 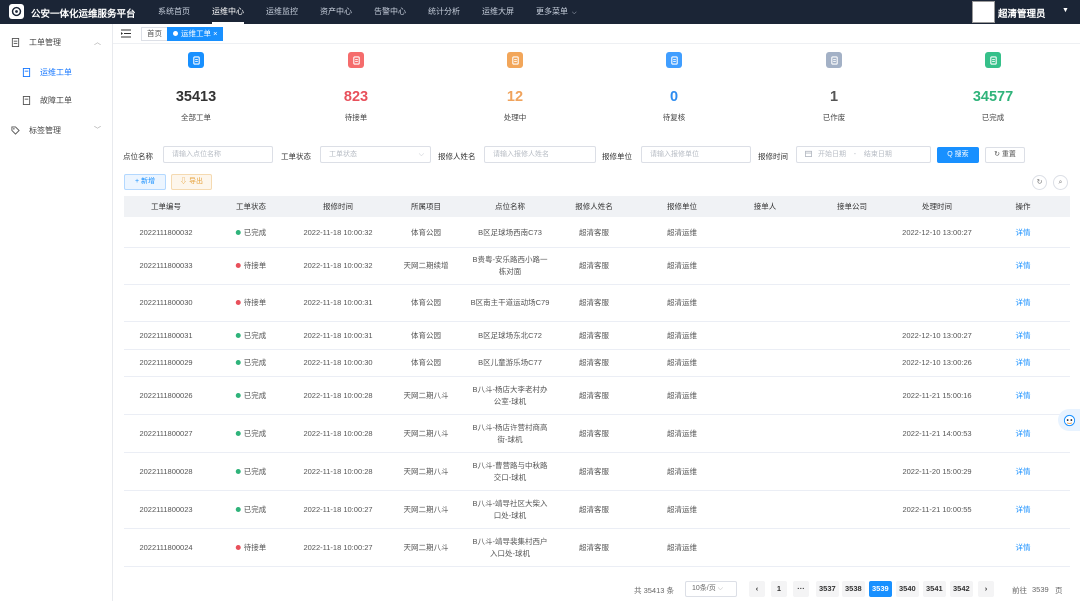 What do you see at coordinates (166, 509) in the screenshot?
I see `id-cell: 2022111800023` at bounding box center [166, 509].